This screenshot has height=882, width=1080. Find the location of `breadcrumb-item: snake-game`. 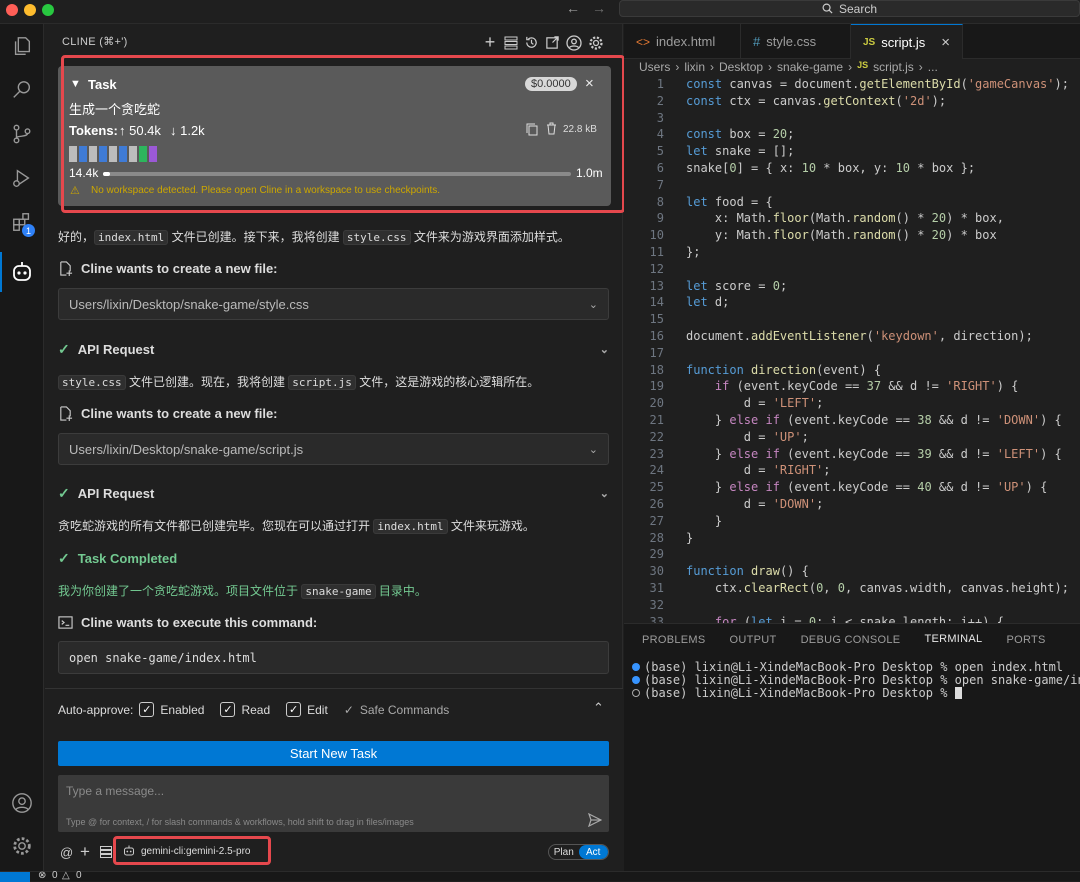

breadcrumb-item: snake-game is located at coordinates (810, 67).